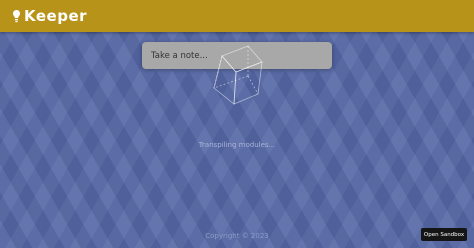  I want to click on cube-spinner-icon, so click(238, 75).